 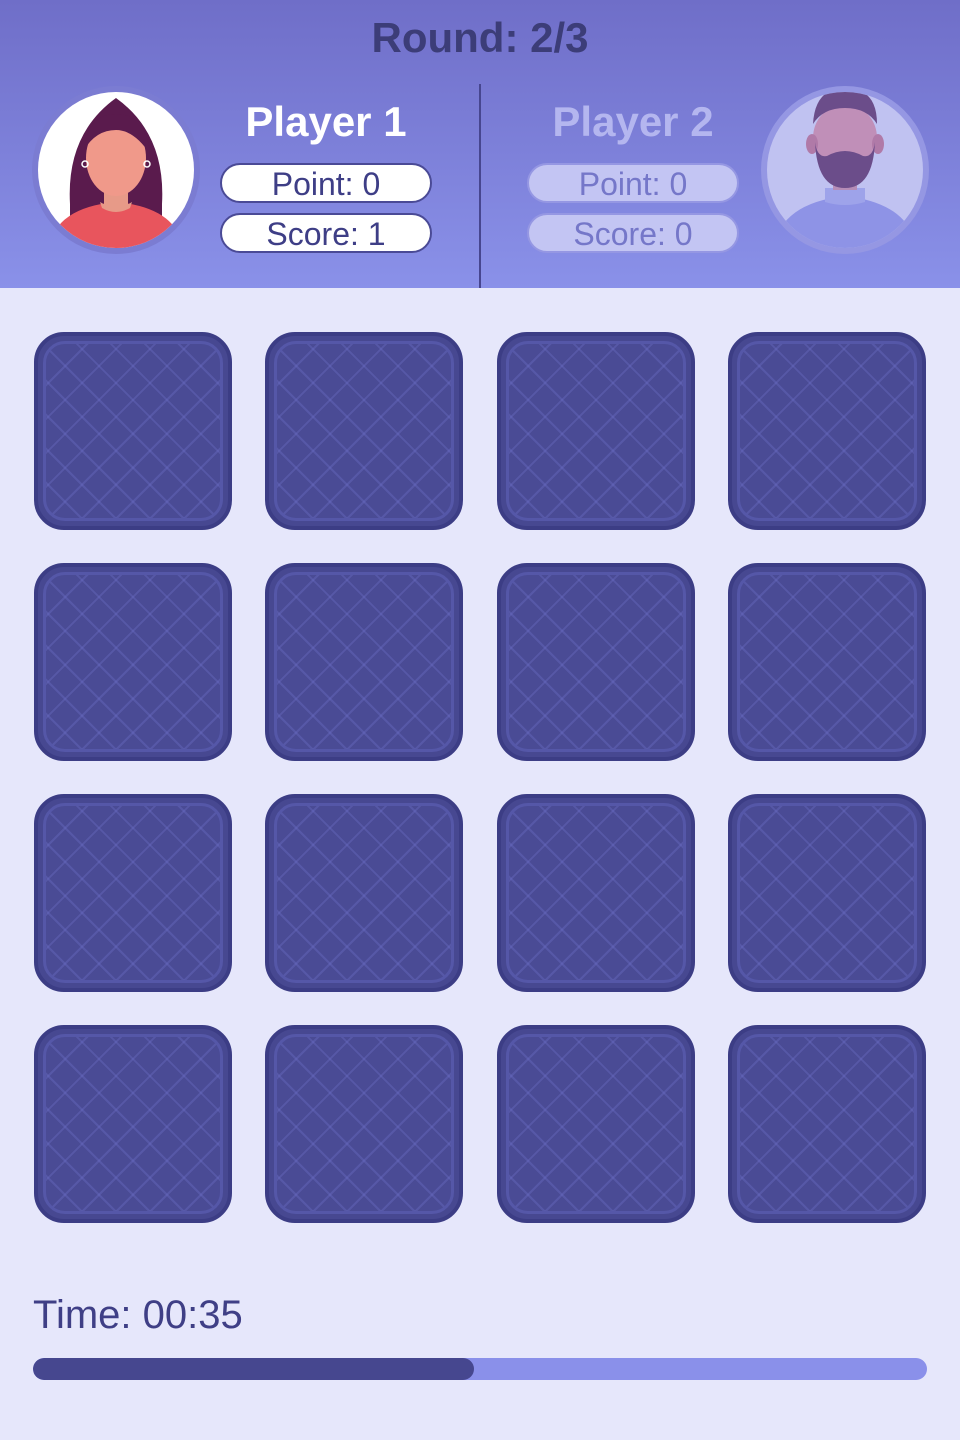 What do you see at coordinates (480, 1369) in the screenshot?
I see `time-progress-bar` at bounding box center [480, 1369].